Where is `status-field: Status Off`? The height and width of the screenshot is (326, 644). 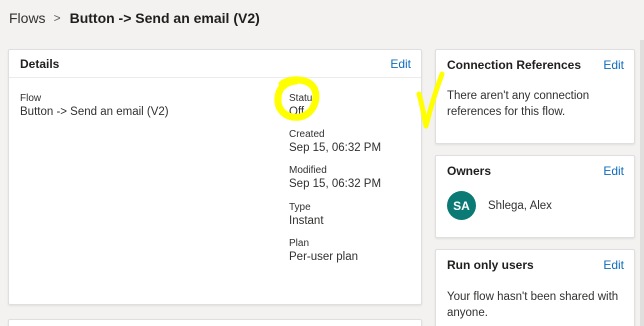
status-field: Status Off is located at coordinates (303, 106).